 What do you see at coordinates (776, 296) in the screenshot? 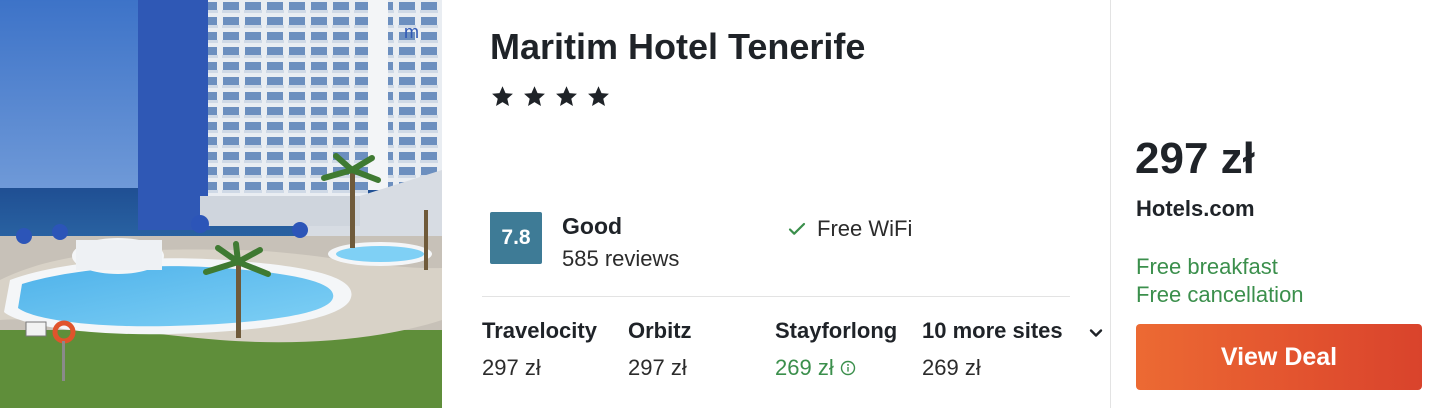
I see `divider` at bounding box center [776, 296].